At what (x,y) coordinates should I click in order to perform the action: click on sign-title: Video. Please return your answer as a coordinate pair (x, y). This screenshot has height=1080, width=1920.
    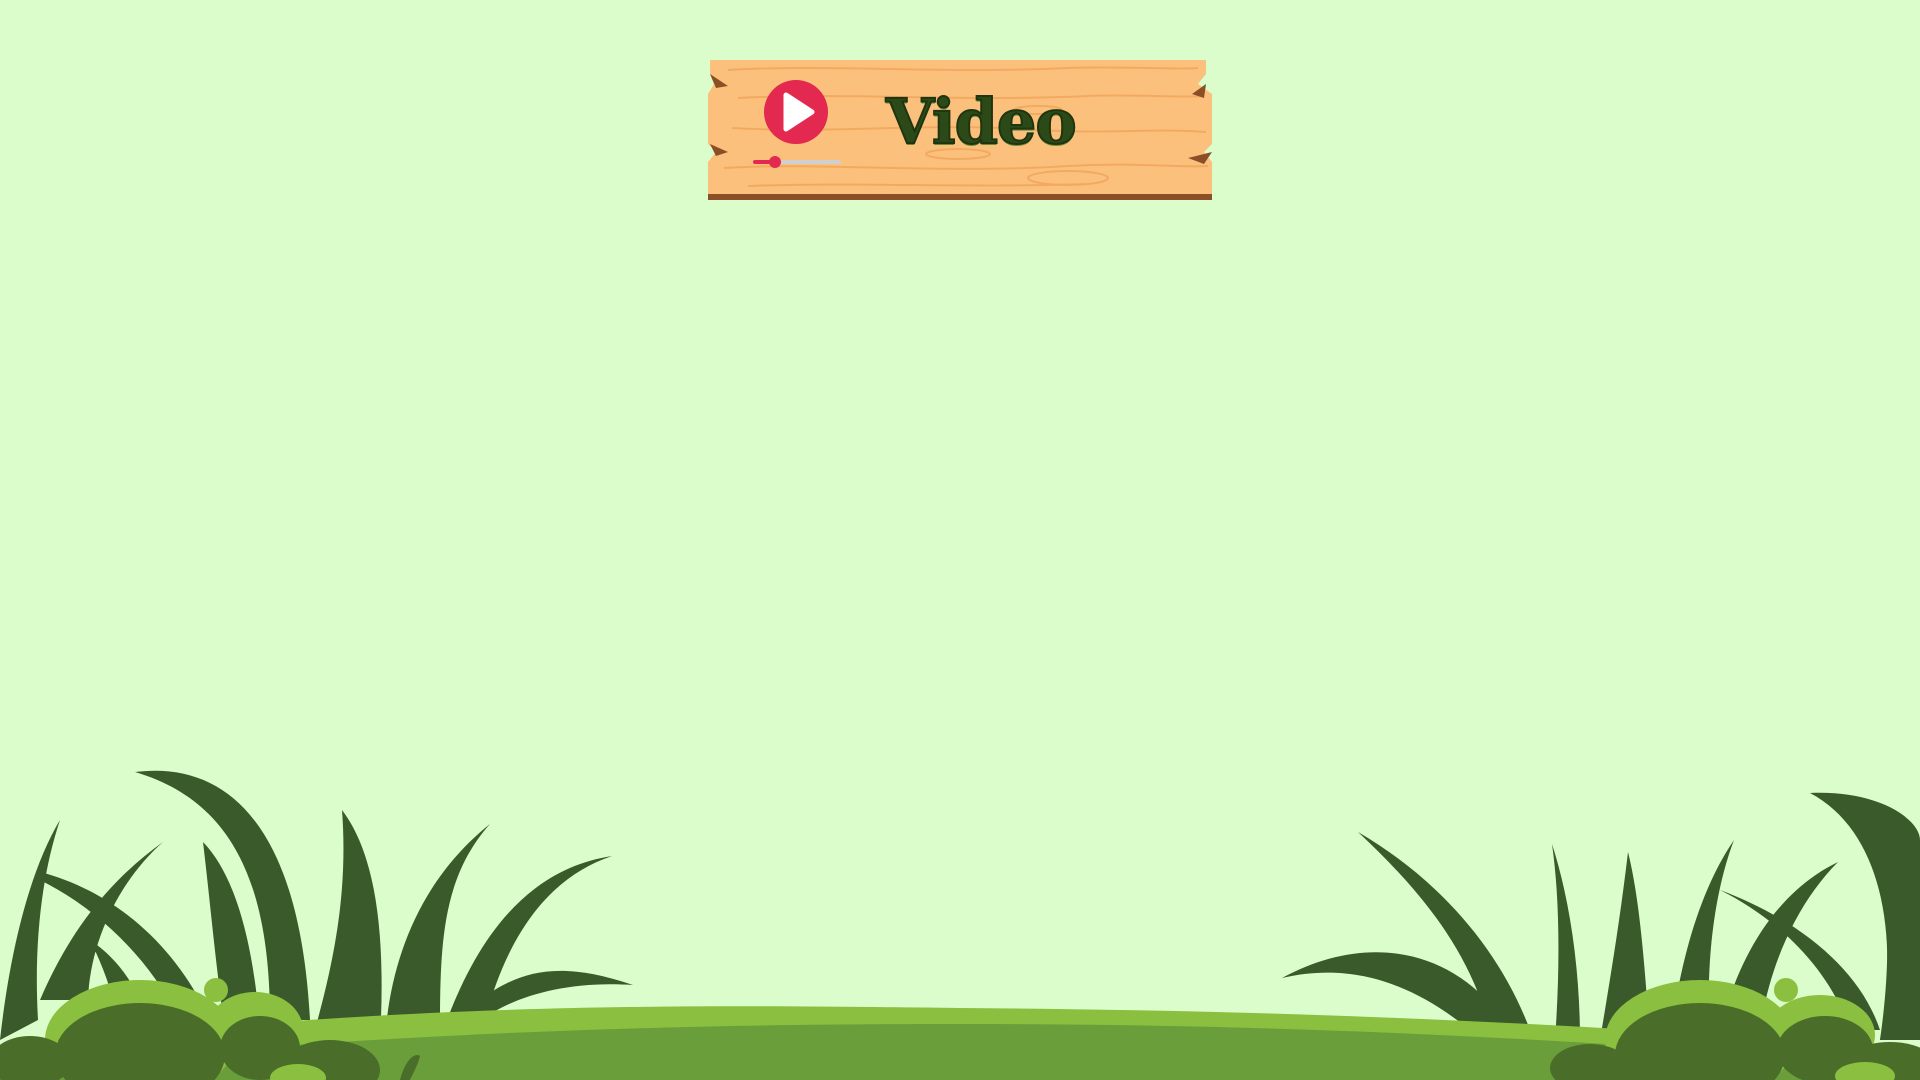
    Looking at the image, I should click on (981, 121).